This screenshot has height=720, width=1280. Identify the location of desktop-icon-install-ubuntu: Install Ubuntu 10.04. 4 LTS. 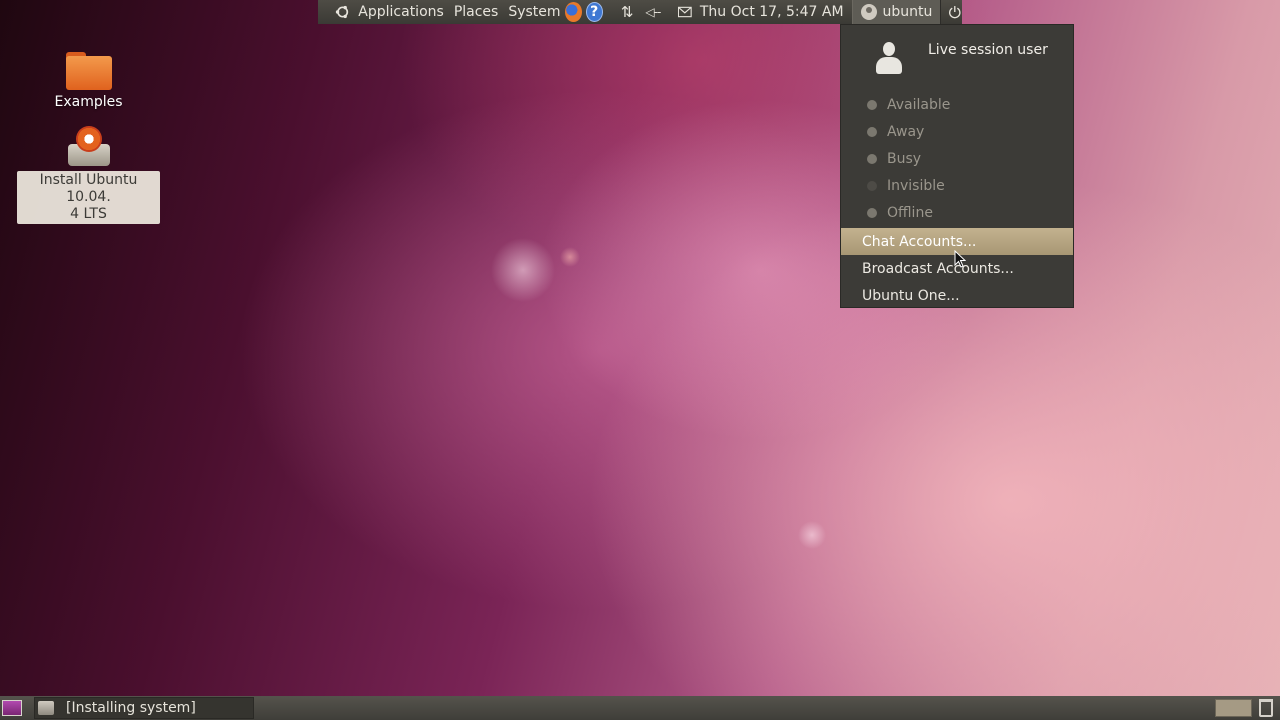
(88, 175).